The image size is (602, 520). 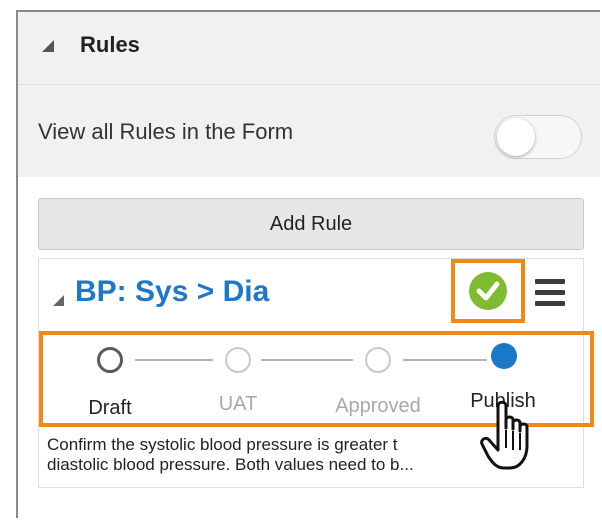 I want to click on hand-pointer-icon, so click(x=512, y=438).